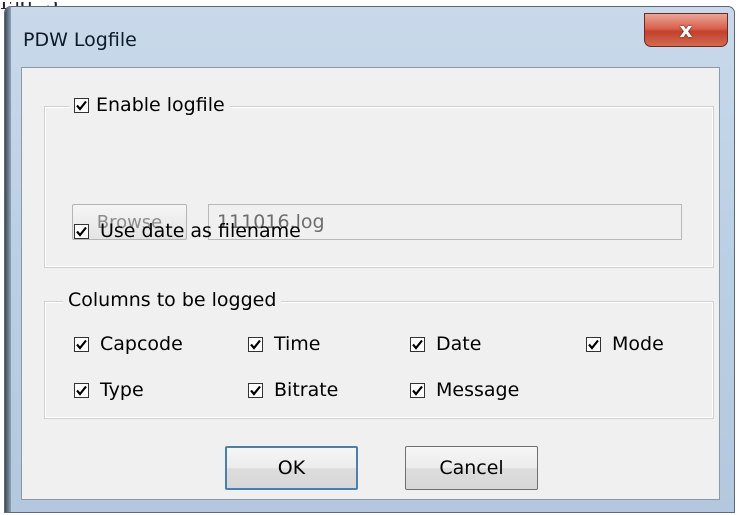 This screenshot has width=737, height=515. I want to click on column-time-checkbox: Time, so click(284, 344).